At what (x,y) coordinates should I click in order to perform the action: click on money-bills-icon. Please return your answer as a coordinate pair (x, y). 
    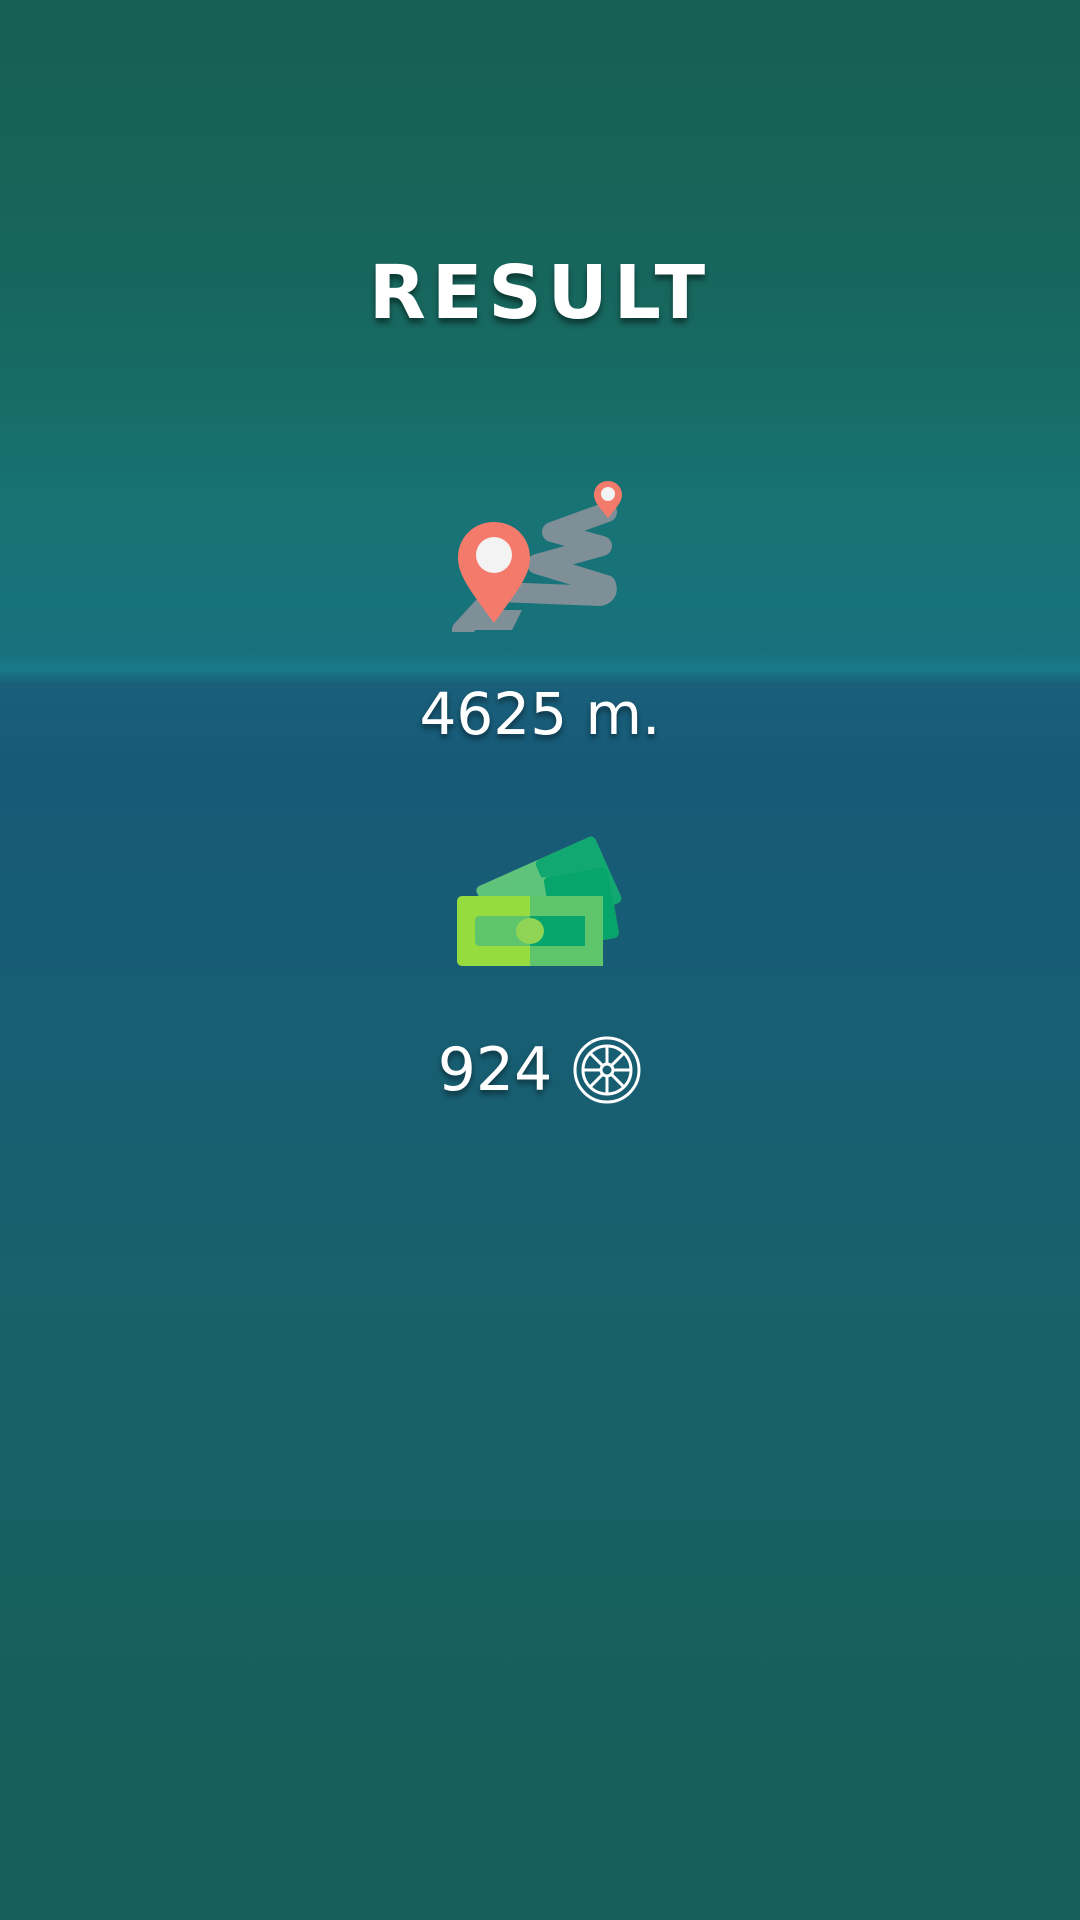
    Looking at the image, I should click on (539, 901).